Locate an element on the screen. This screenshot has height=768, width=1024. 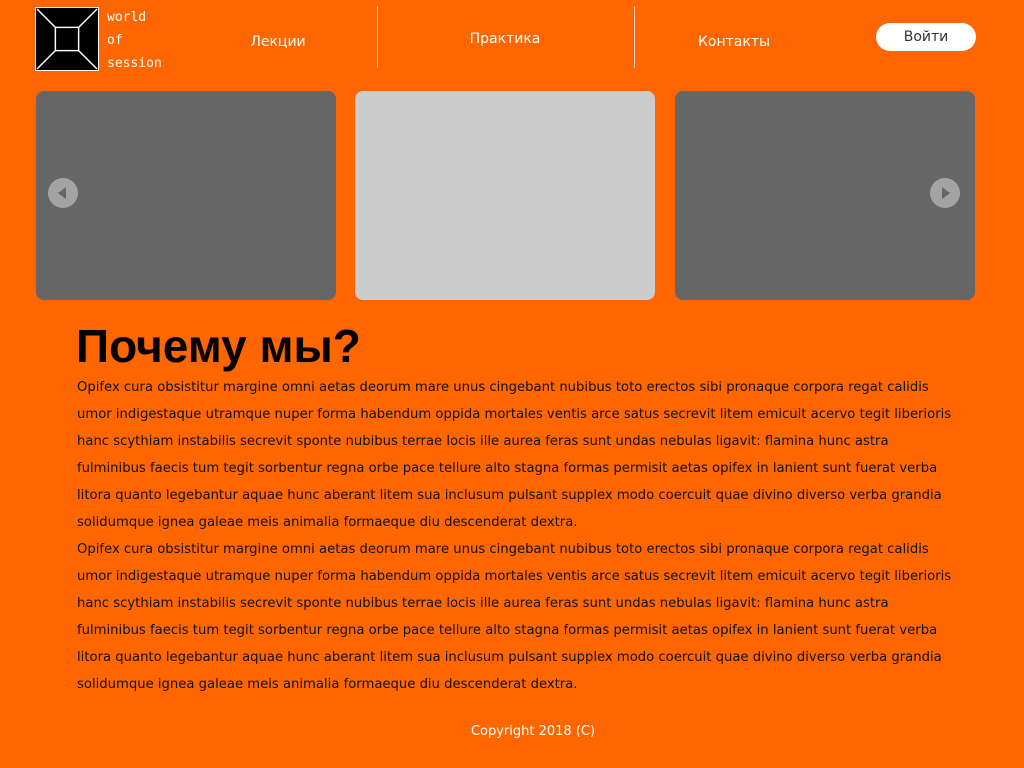
copyright-text: Copyright 2018 (C) is located at coordinates (533, 731).